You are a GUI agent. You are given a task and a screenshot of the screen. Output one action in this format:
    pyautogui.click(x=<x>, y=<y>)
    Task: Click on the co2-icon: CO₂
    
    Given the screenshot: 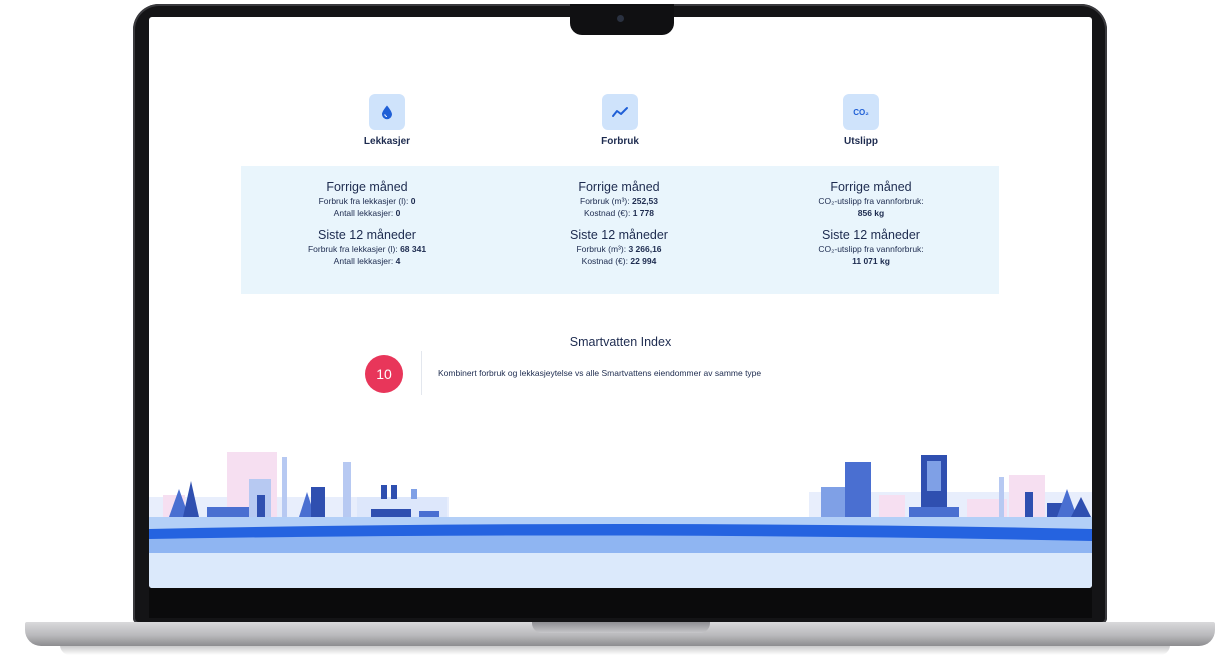 What is the action you would take?
    pyautogui.click(x=861, y=112)
    